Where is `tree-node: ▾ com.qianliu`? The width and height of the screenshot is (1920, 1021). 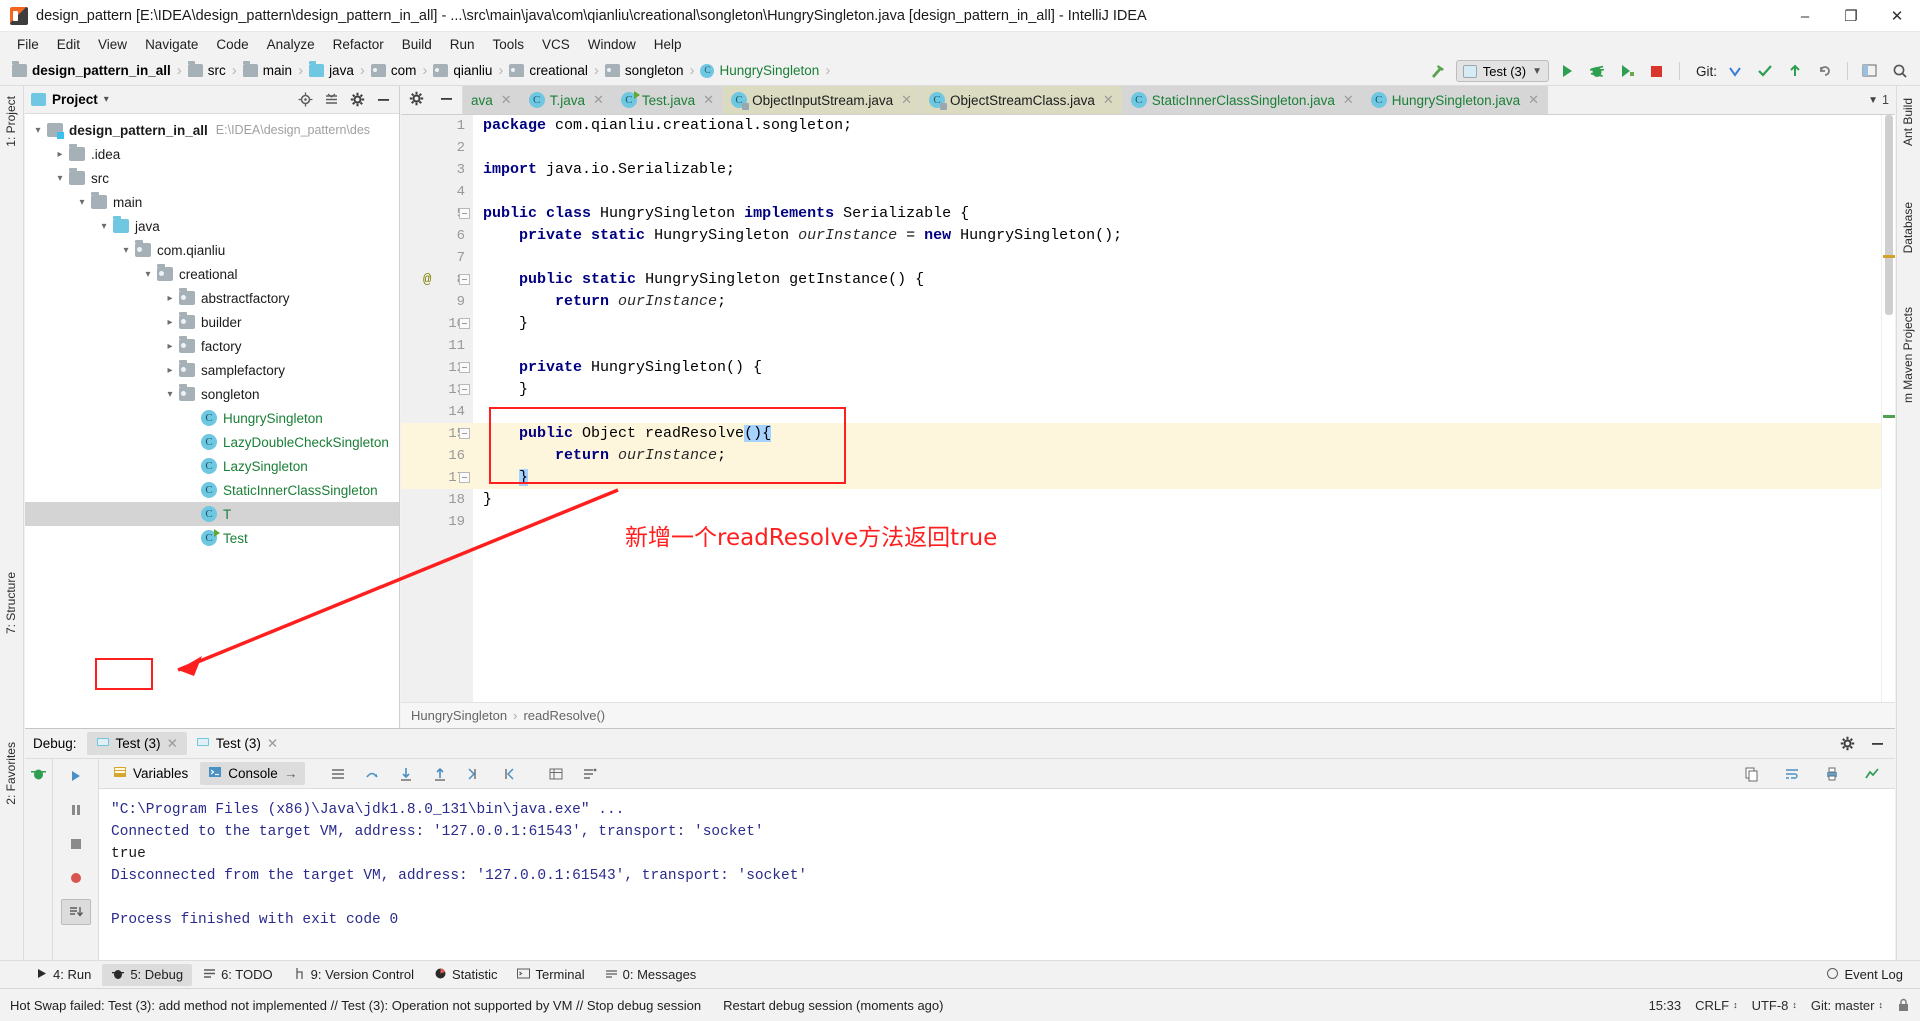
tree-node: ▾ com.qianliu is located at coordinates (212, 250).